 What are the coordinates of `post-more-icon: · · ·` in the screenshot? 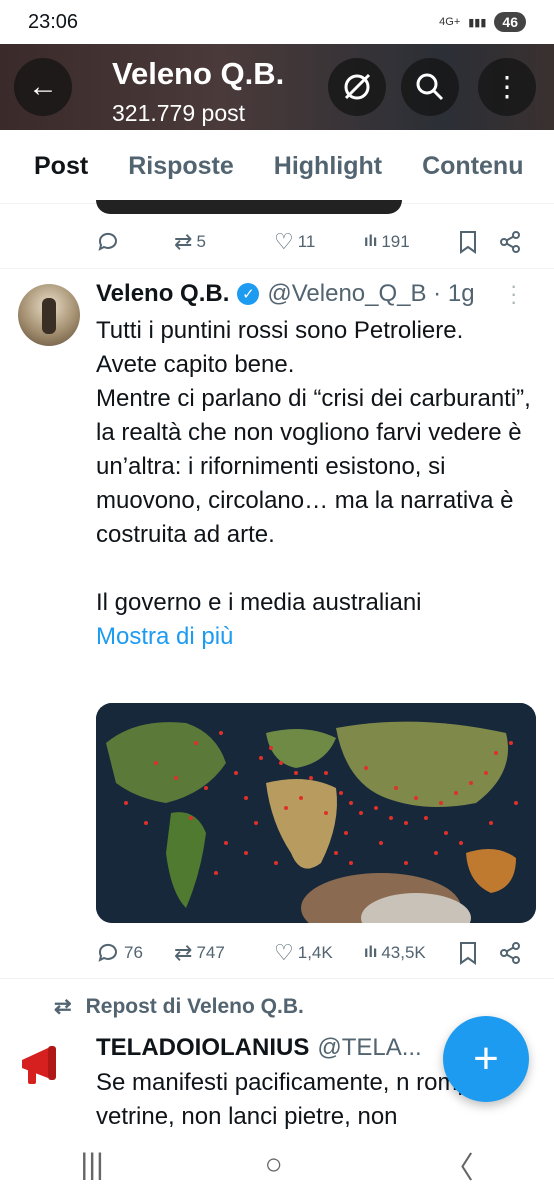 It's located at (513, 294).